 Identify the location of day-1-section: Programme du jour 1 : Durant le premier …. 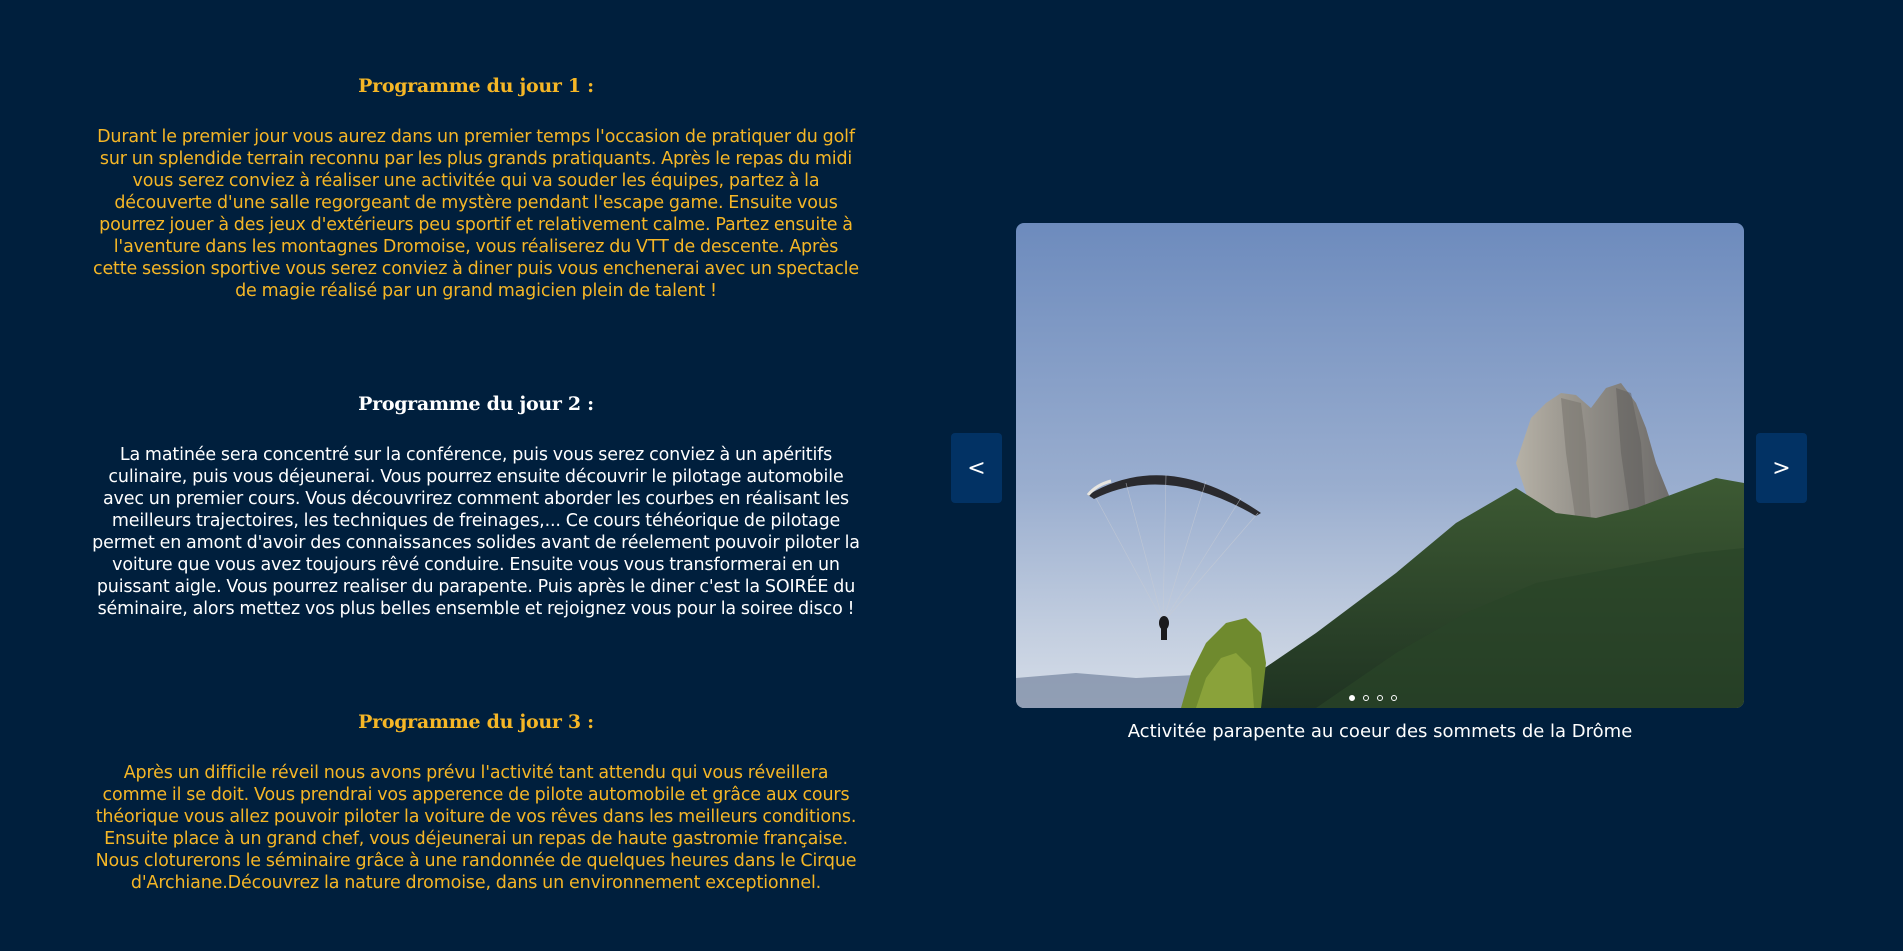
(476, 188).